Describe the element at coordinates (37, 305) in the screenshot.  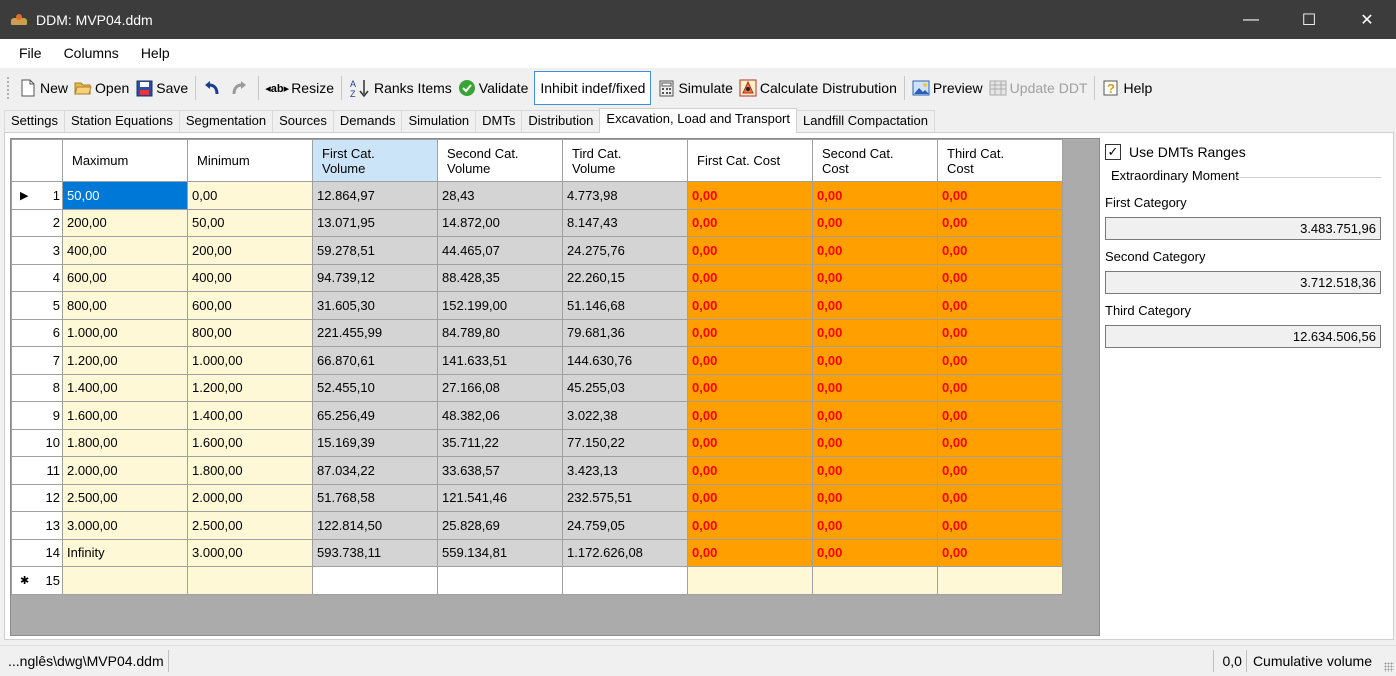
I see `row-header: 5` at that location.